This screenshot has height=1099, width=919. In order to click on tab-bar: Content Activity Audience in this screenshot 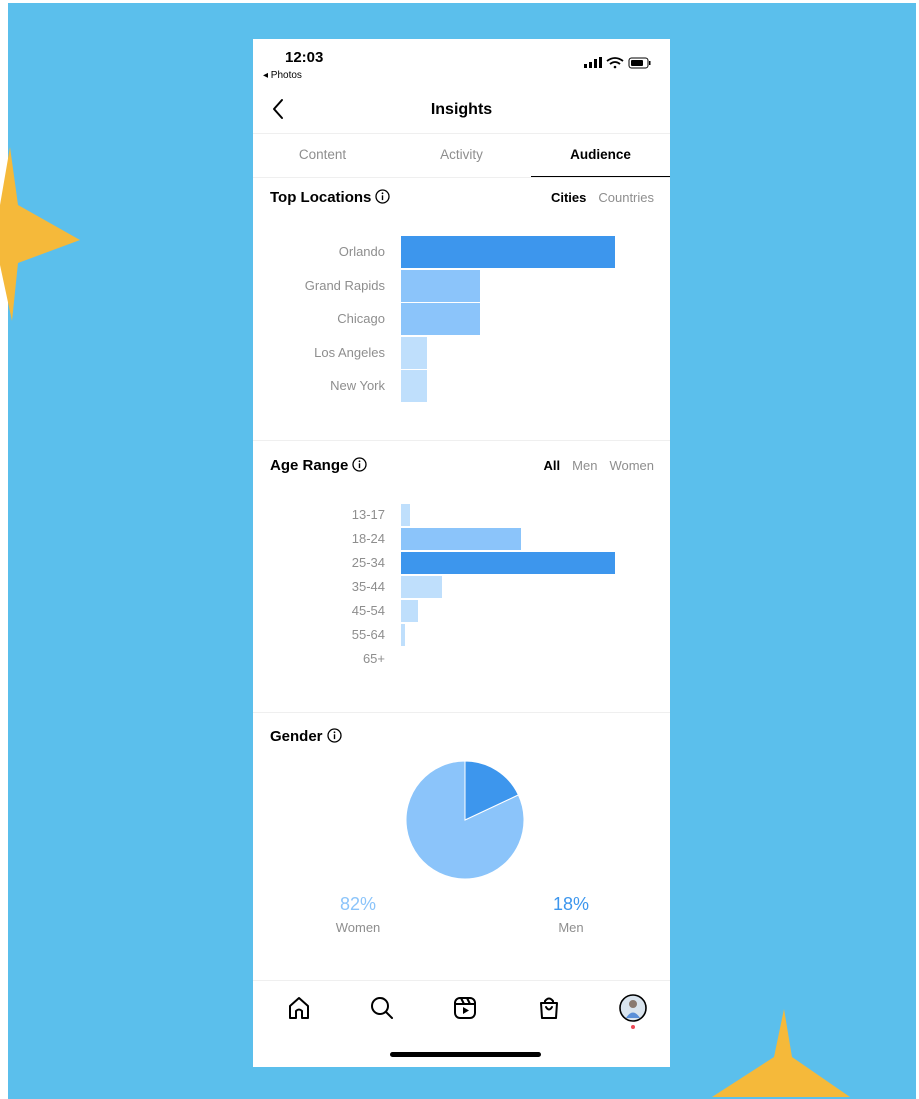, I will do `click(461, 155)`.